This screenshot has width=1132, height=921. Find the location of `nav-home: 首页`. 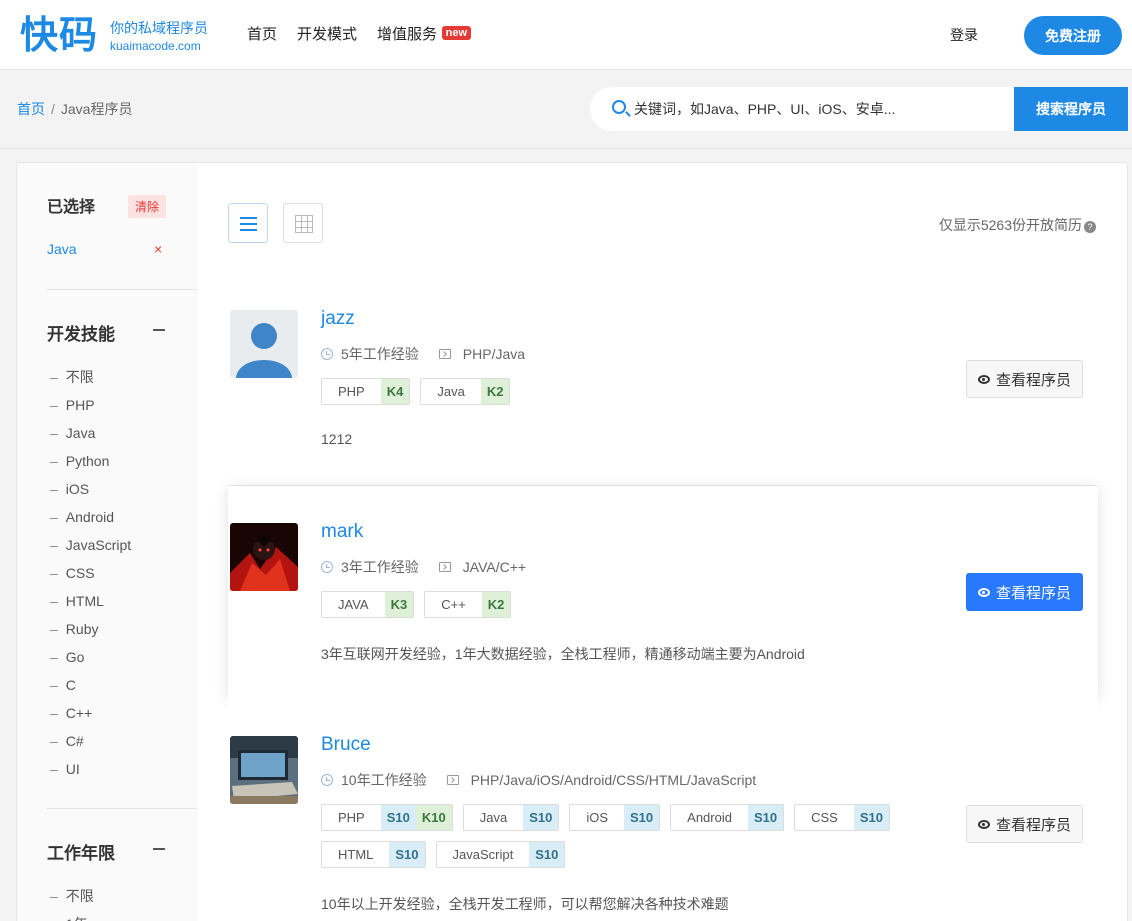

nav-home: 首页 is located at coordinates (262, 35).